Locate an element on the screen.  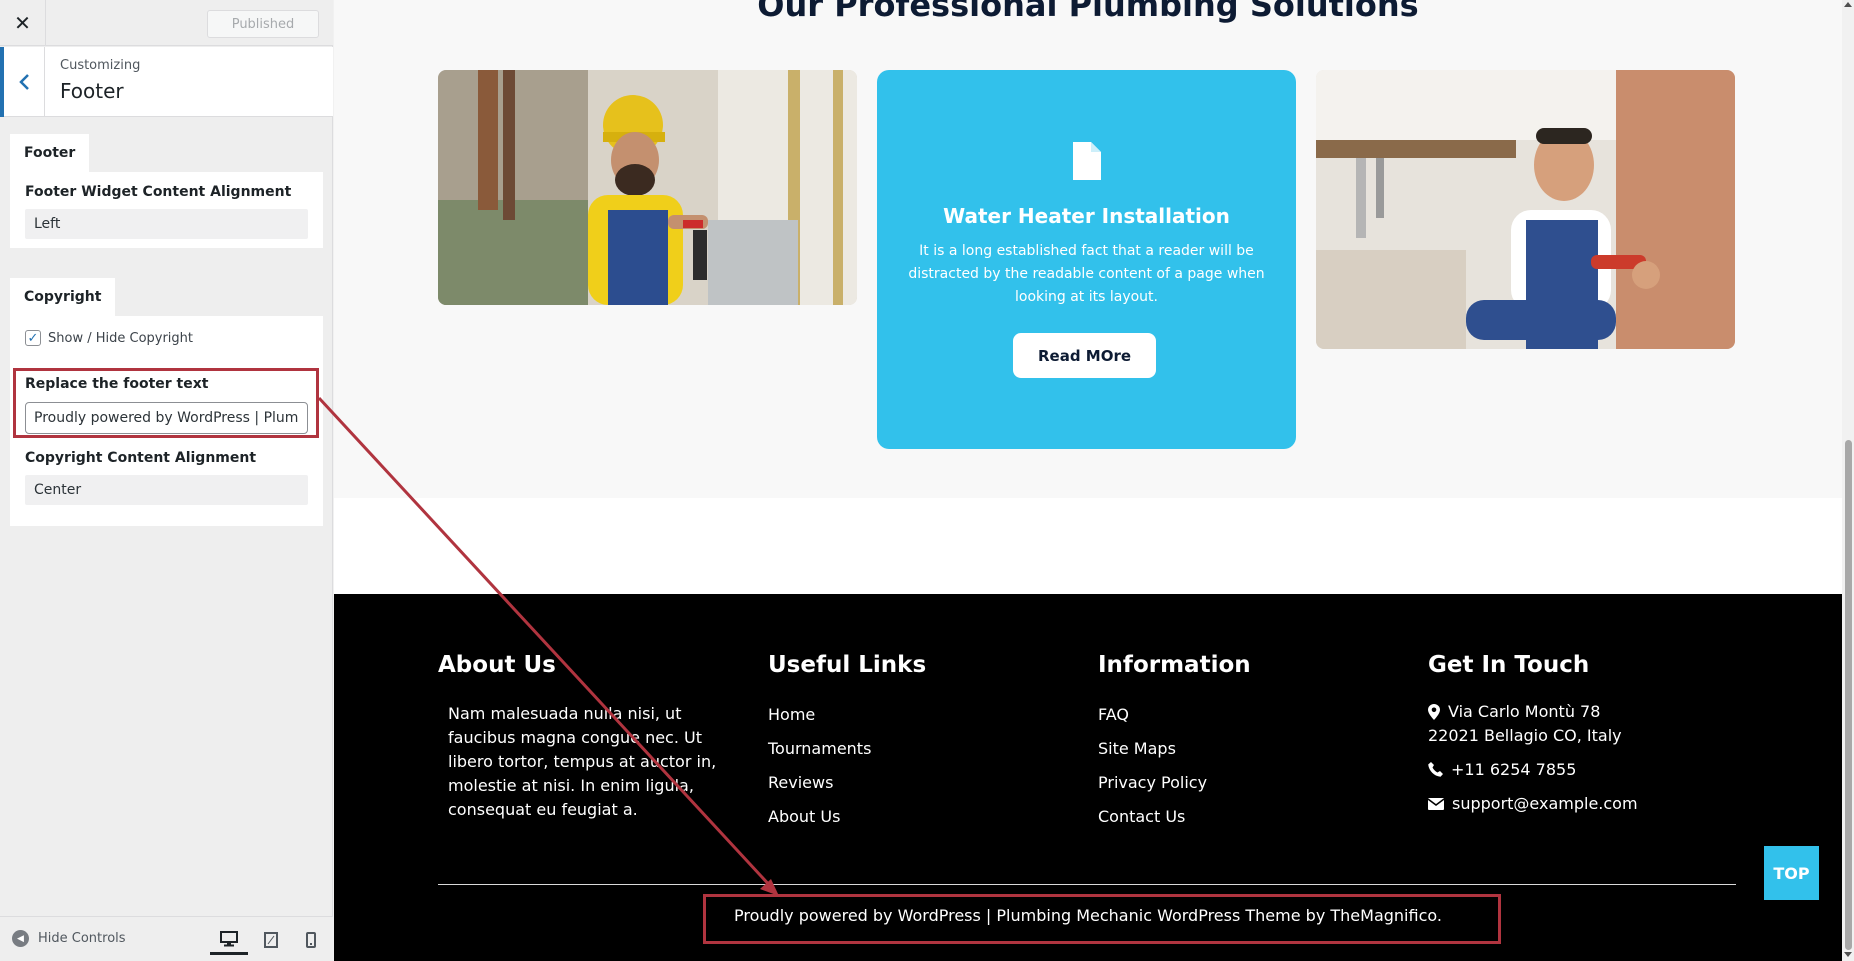
show-hide-copyright-label: Show / Hide Copyright is located at coordinates (121, 338).